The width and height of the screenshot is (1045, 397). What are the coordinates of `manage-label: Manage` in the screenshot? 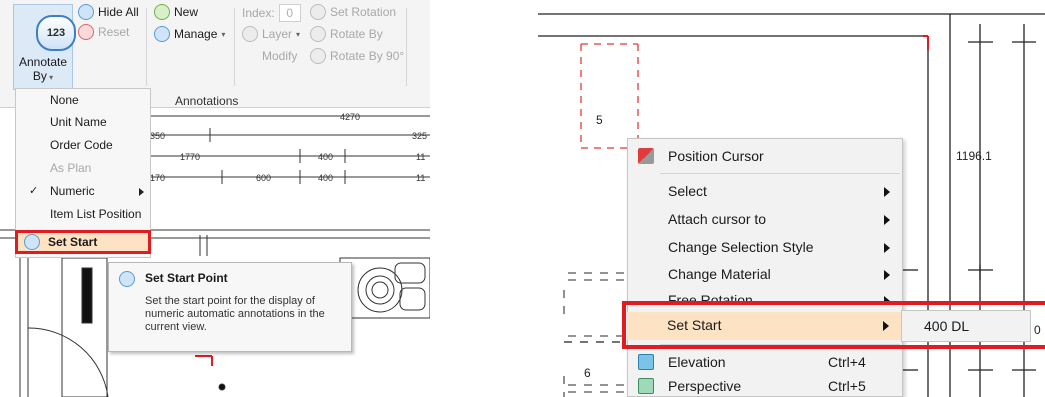 It's located at (196, 34).